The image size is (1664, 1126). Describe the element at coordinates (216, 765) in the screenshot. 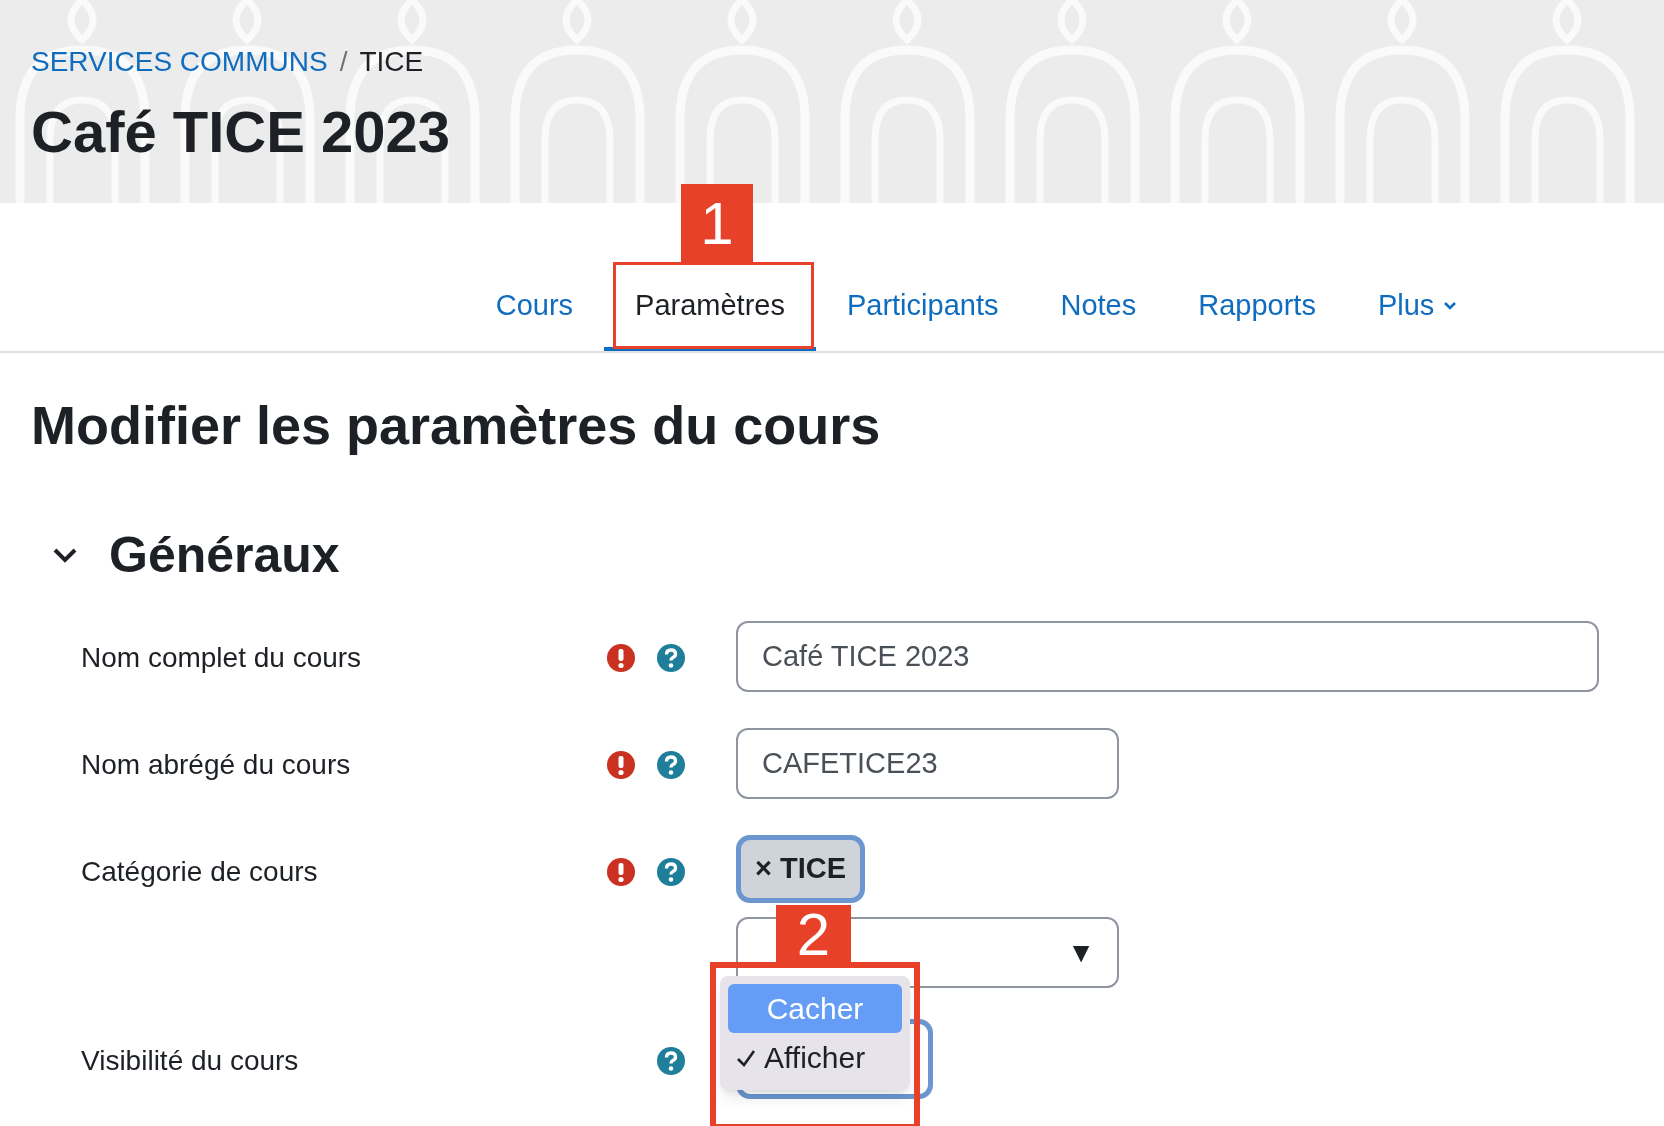

I see `field-label: Nom abrégé du cours` at that location.